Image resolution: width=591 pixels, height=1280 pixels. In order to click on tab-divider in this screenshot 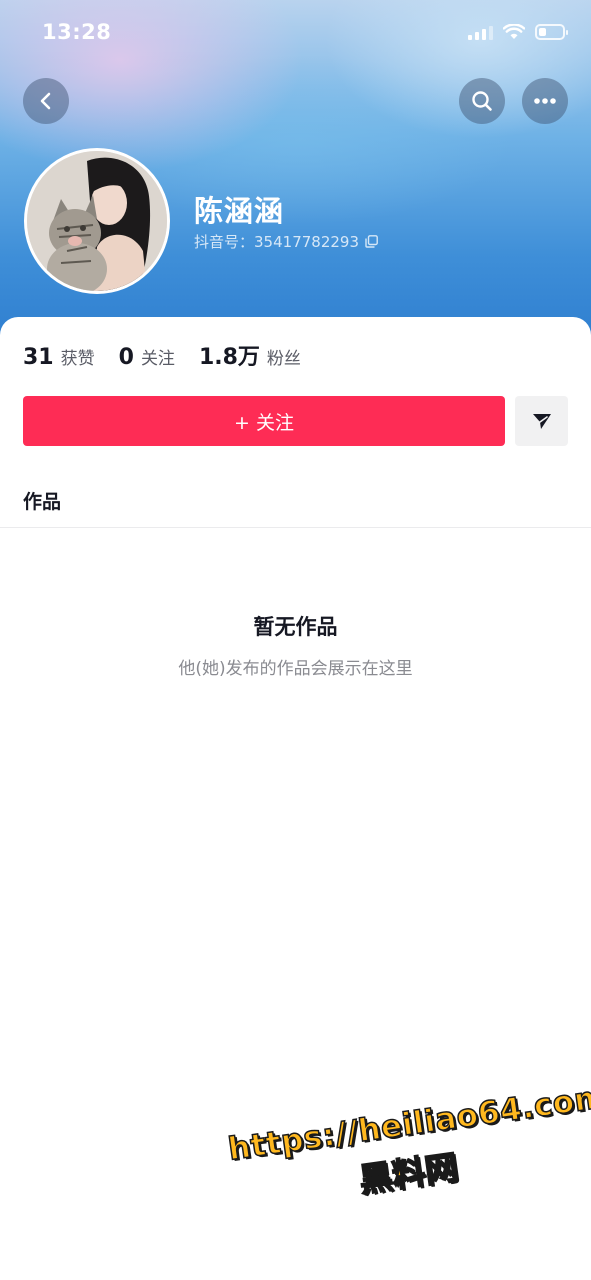, I will do `click(295, 527)`.